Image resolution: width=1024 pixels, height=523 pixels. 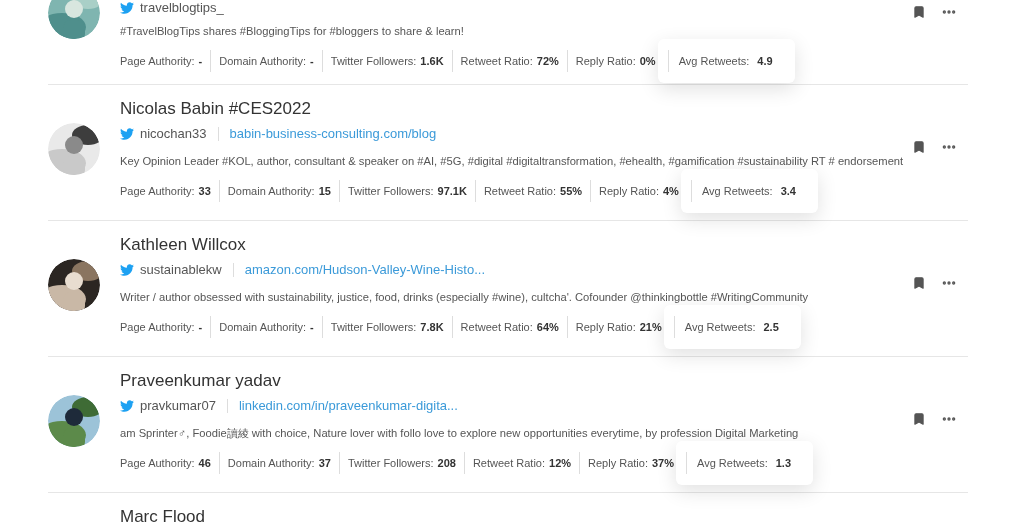 What do you see at coordinates (215, 109) in the screenshot?
I see `influencer-name: Nicolas Babin #CES2022` at bounding box center [215, 109].